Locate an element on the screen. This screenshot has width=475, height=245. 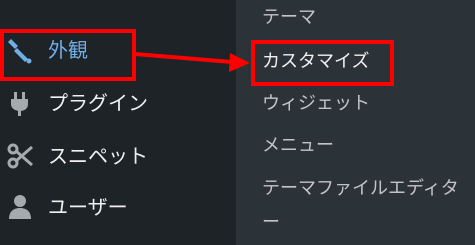
sidebar-item-label: スニペット is located at coordinates (98, 156).